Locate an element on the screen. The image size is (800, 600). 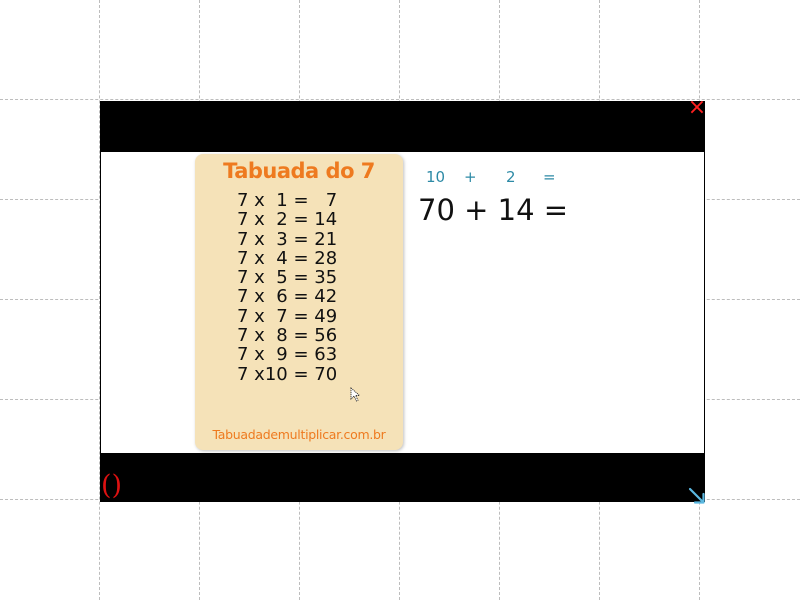
table-line: 7 x 4 = 28 is located at coordinates (287, 258).